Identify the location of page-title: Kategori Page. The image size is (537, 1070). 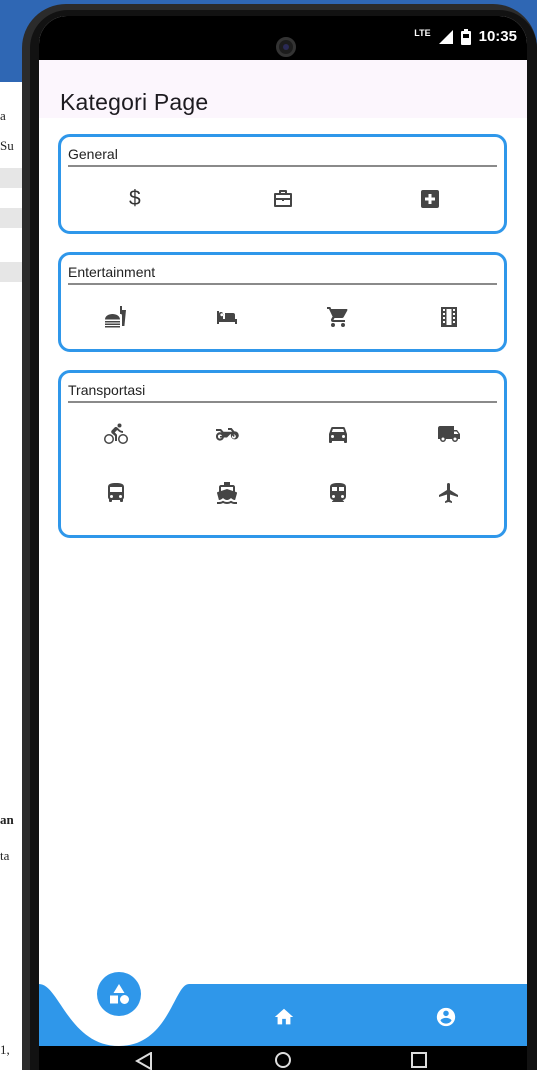
(134, 102).